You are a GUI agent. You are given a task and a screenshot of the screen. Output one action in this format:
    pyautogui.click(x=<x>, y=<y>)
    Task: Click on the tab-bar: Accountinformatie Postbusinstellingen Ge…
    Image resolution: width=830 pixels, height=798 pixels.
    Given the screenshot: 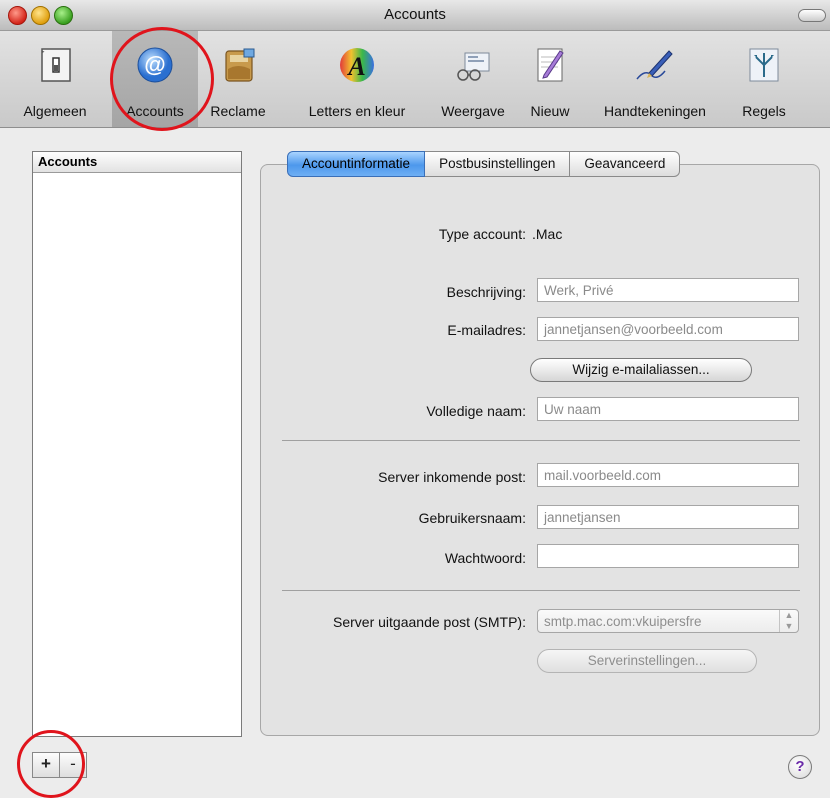 What is the action you would take?
    pyautogui.click(x=484, y=164)
    